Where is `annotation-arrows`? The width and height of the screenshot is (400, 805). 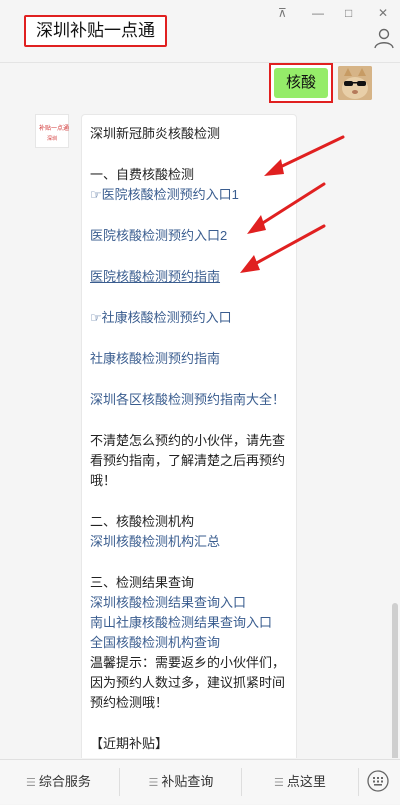
annotation-arrows is located at coordinates (292, 204).